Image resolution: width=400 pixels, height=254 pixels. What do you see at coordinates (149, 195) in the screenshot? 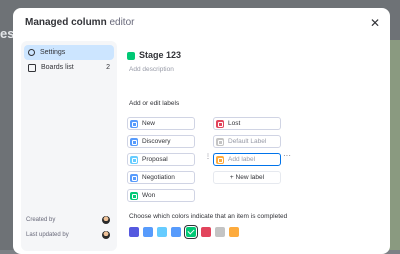
I see `label-text: Won` at bounding box center [149, 195].